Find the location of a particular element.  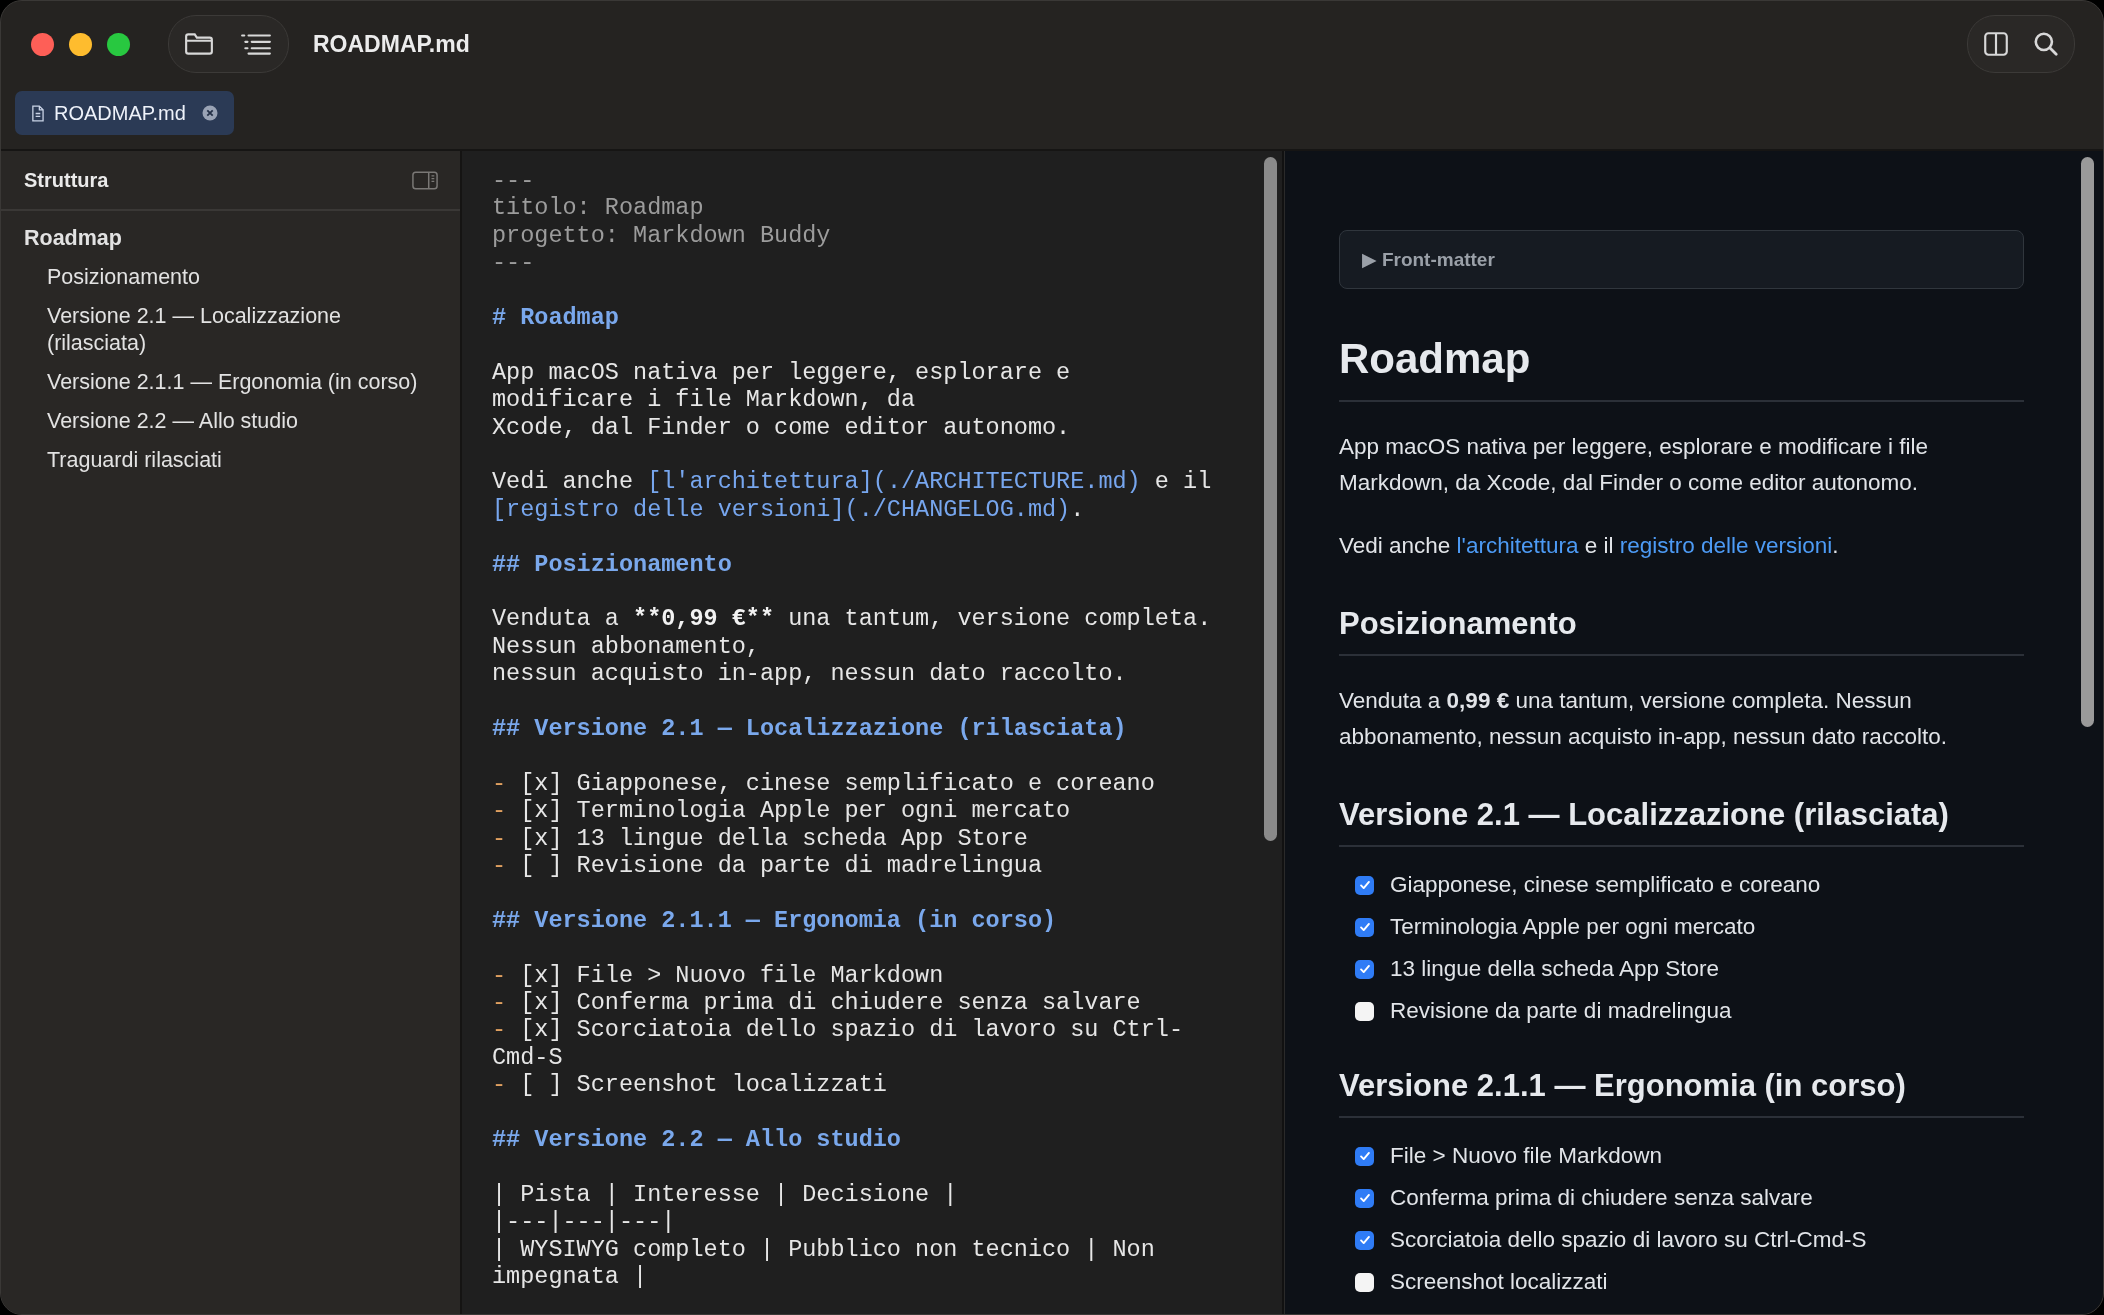

task-label: Screenshot localizzati is located at coordinates (1499, 1282).